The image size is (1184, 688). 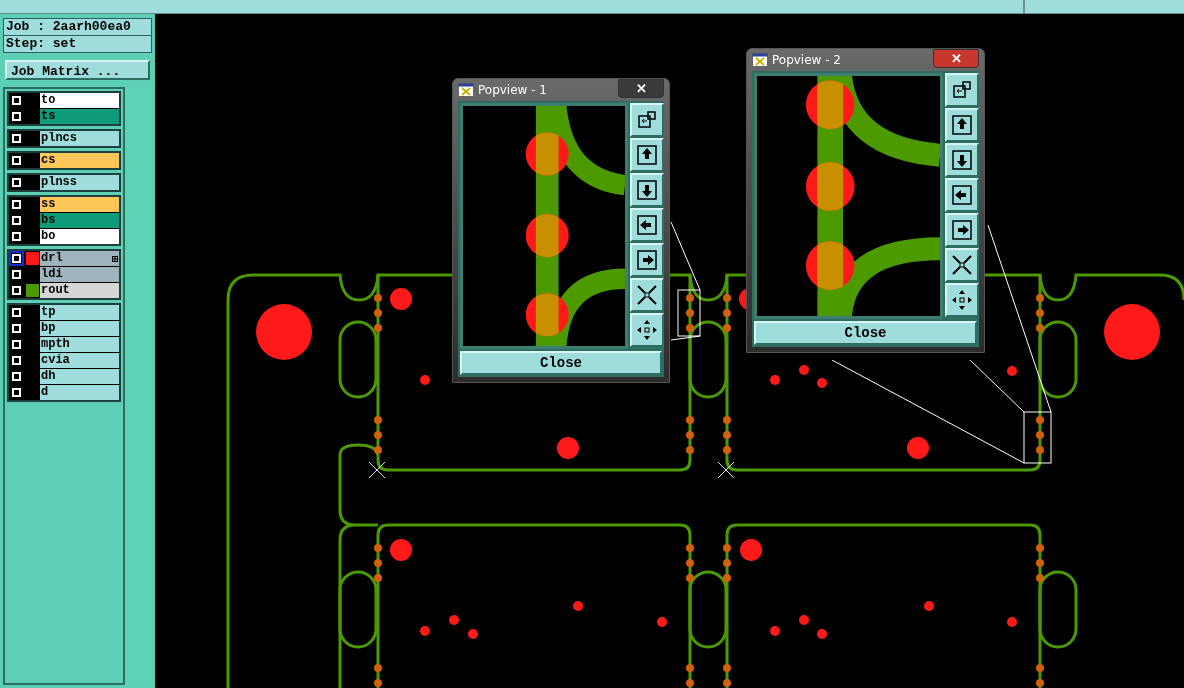 I want to click on layer-row: plnss, so click(x=79, y=182).